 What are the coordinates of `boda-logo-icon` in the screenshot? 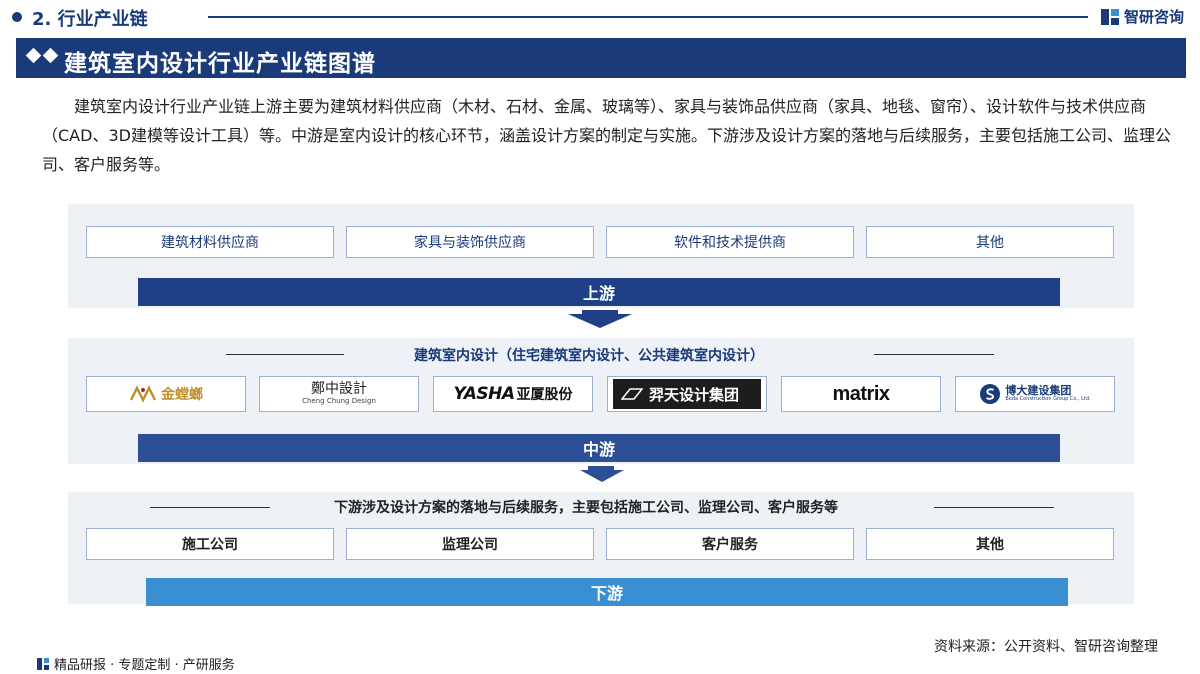 It's located at (990, 394).